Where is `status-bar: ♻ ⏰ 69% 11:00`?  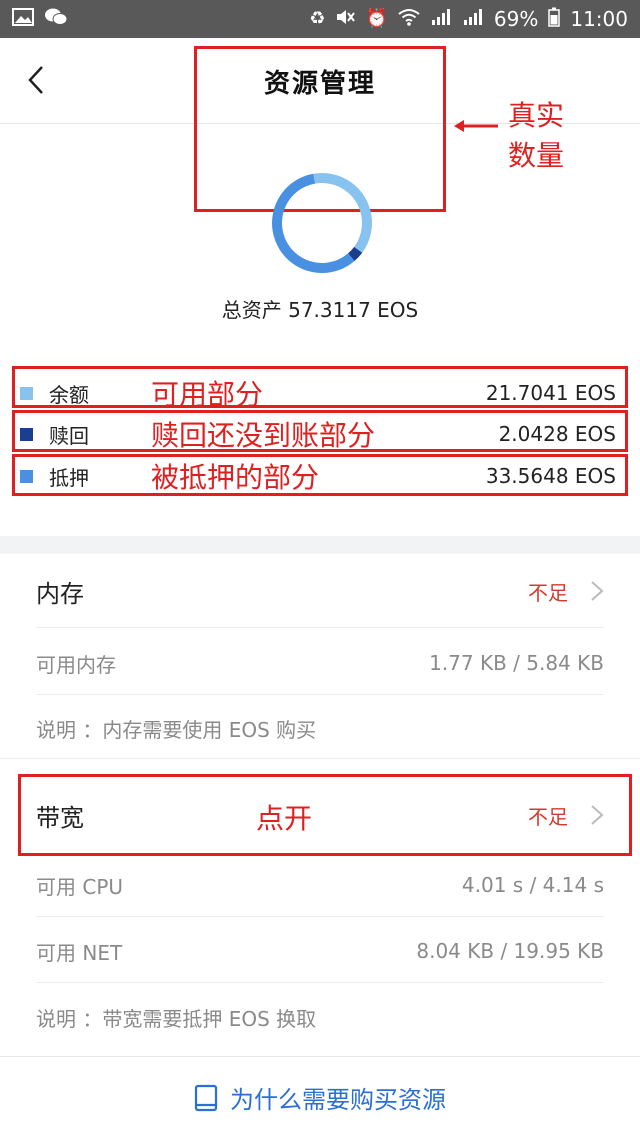
status-bar: ♻ ⏰ 69% 11:00 is located at coordinates (320, 19).